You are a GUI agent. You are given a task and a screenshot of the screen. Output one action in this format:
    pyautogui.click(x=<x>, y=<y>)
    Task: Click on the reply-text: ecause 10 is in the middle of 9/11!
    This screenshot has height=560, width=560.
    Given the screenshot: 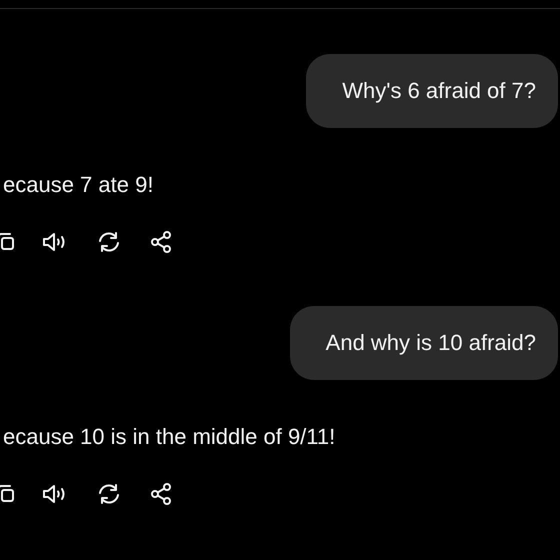 What is the action you would take?
    pyautogui.click(x=169, y=437)
    